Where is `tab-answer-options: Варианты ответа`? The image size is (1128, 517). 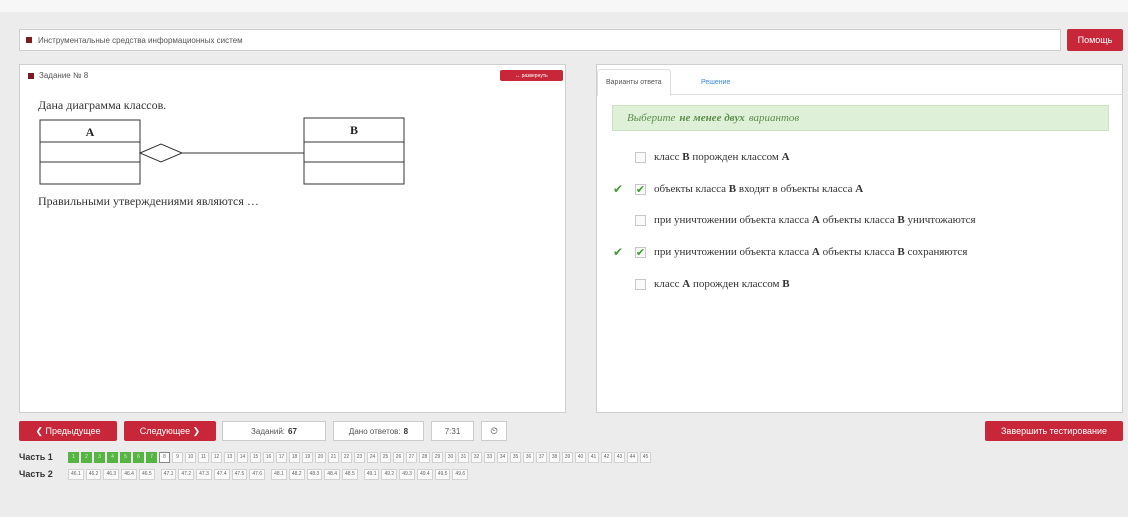 tab-answer-options: Варианты ответа is located at coordinates (634, 82).